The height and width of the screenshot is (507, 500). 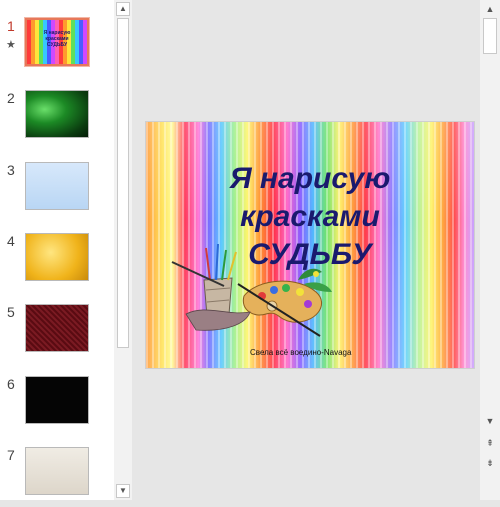 I want to click on slide-number: 4, so click(x=11, y=241).